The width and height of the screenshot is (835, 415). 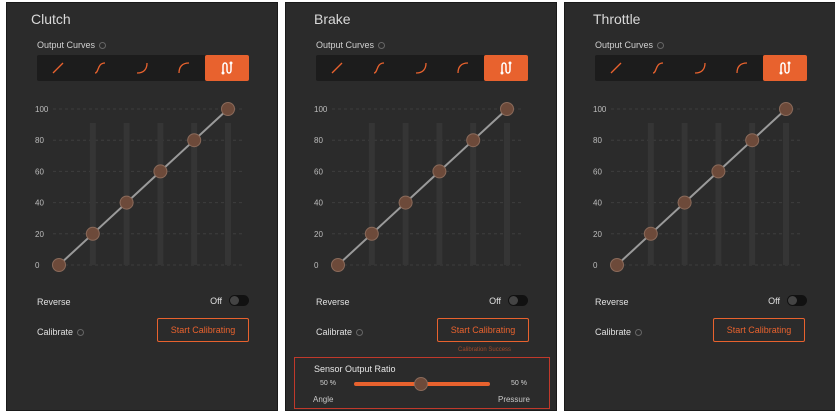 I want to click on pressure-percent: 50 %, so click(x=519, y=383).